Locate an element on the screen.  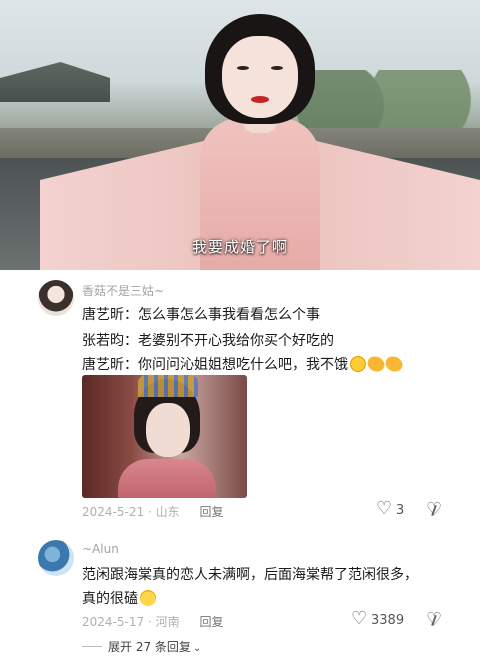
comment-date: 2024-5-17 is located at coordinates (113, 622).